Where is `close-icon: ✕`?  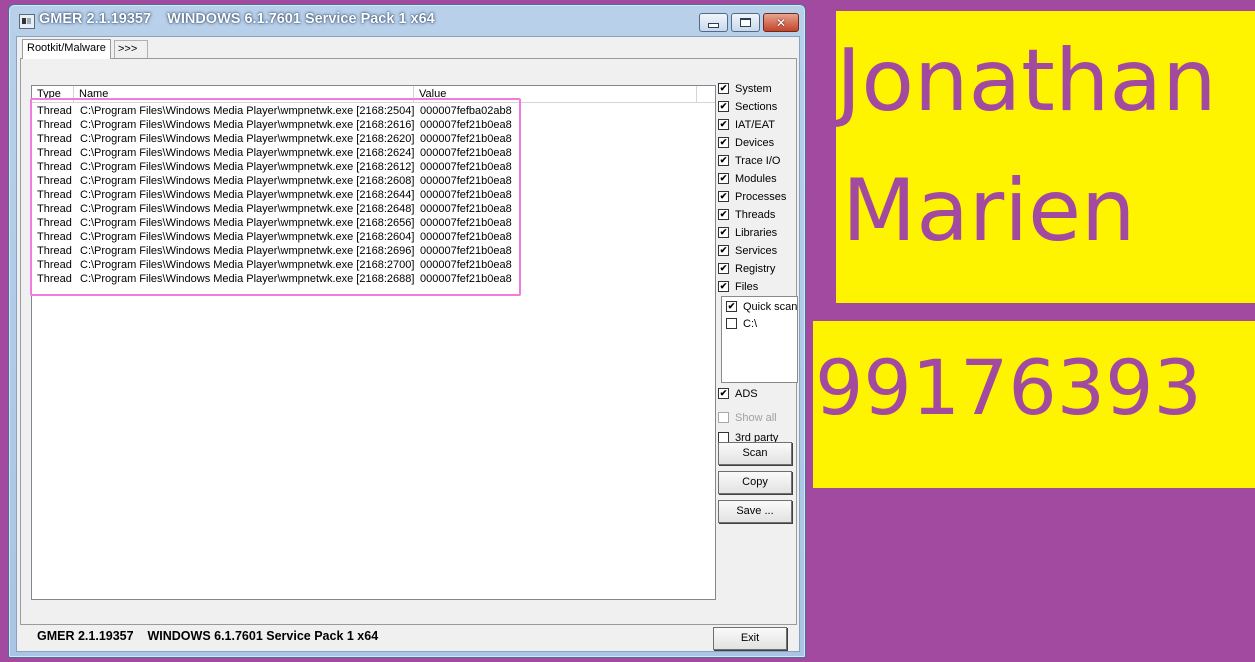
close-icon: ✕ is located at coordinates (781, 22).